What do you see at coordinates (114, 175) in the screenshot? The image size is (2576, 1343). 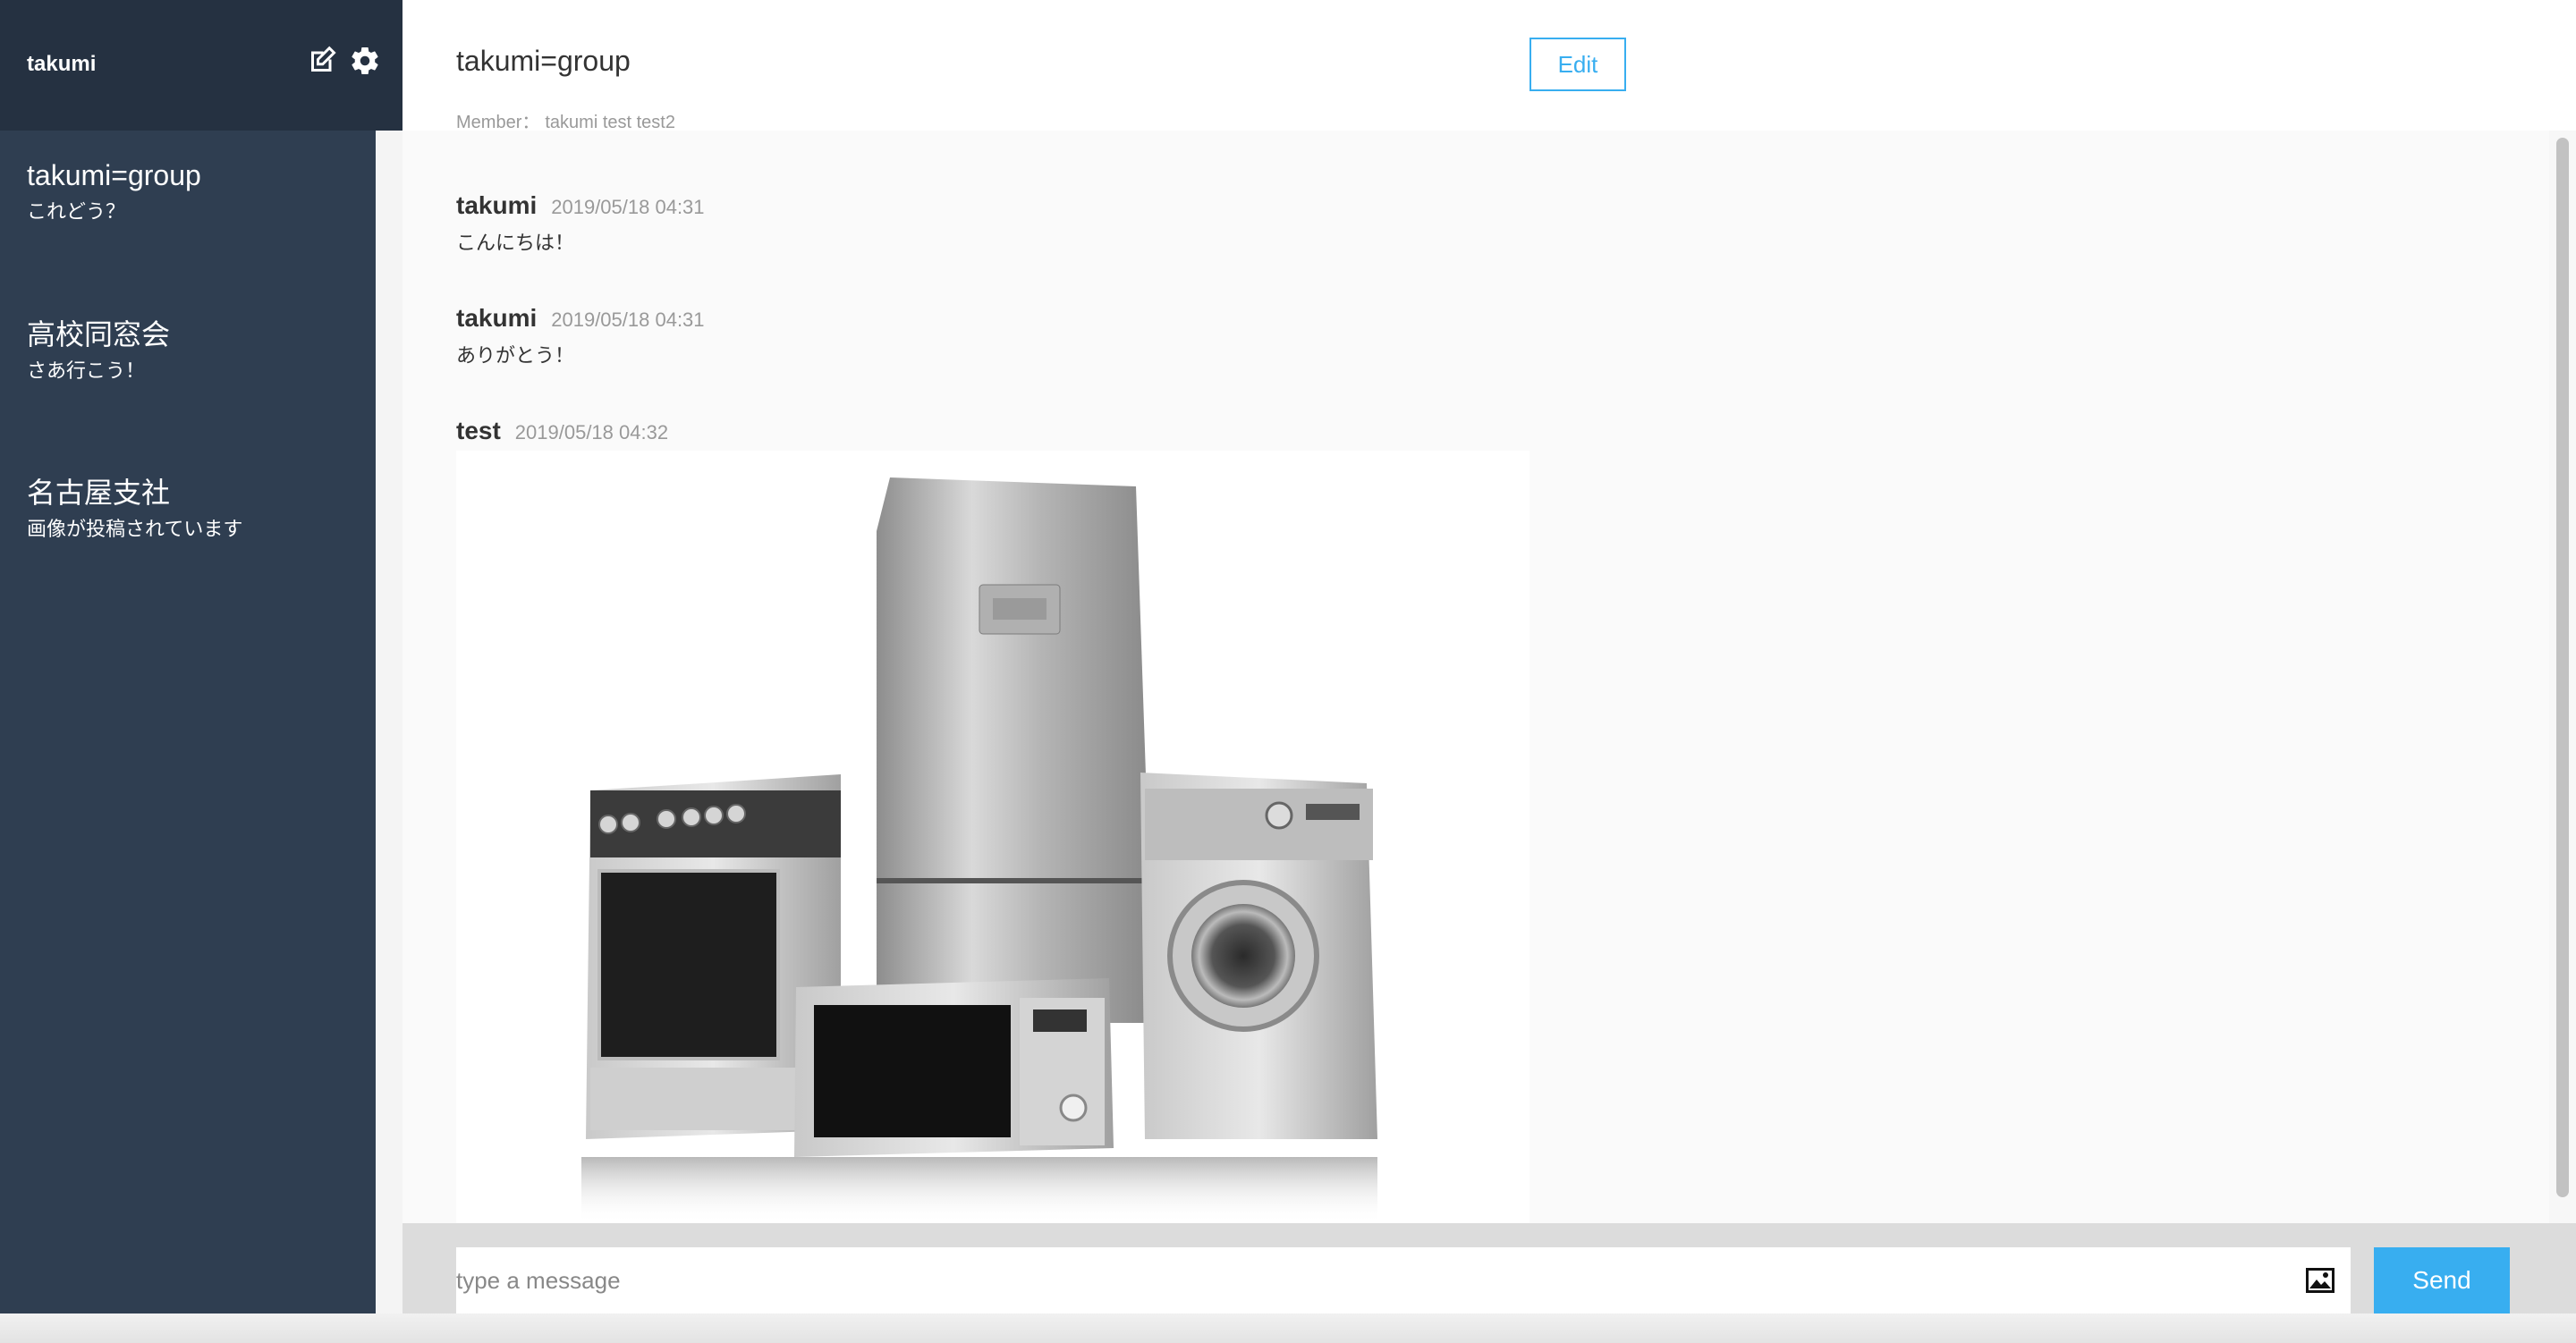 I see `group-name: takumi=group` at bounding box center [114, 175].